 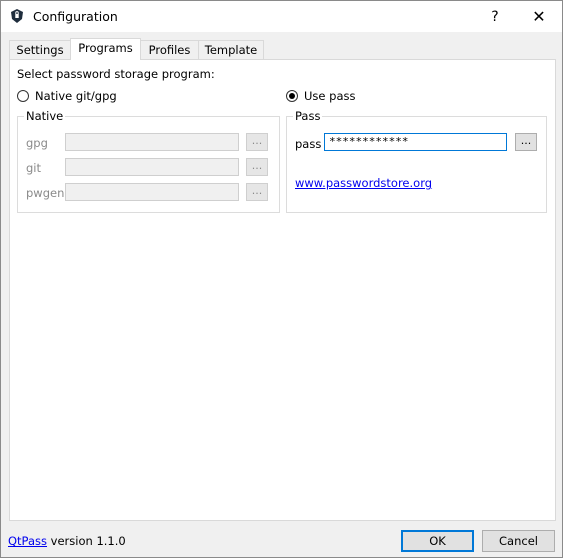 I want to click on use-pass-radio-label: Use pass, so click(x=330, y=96).